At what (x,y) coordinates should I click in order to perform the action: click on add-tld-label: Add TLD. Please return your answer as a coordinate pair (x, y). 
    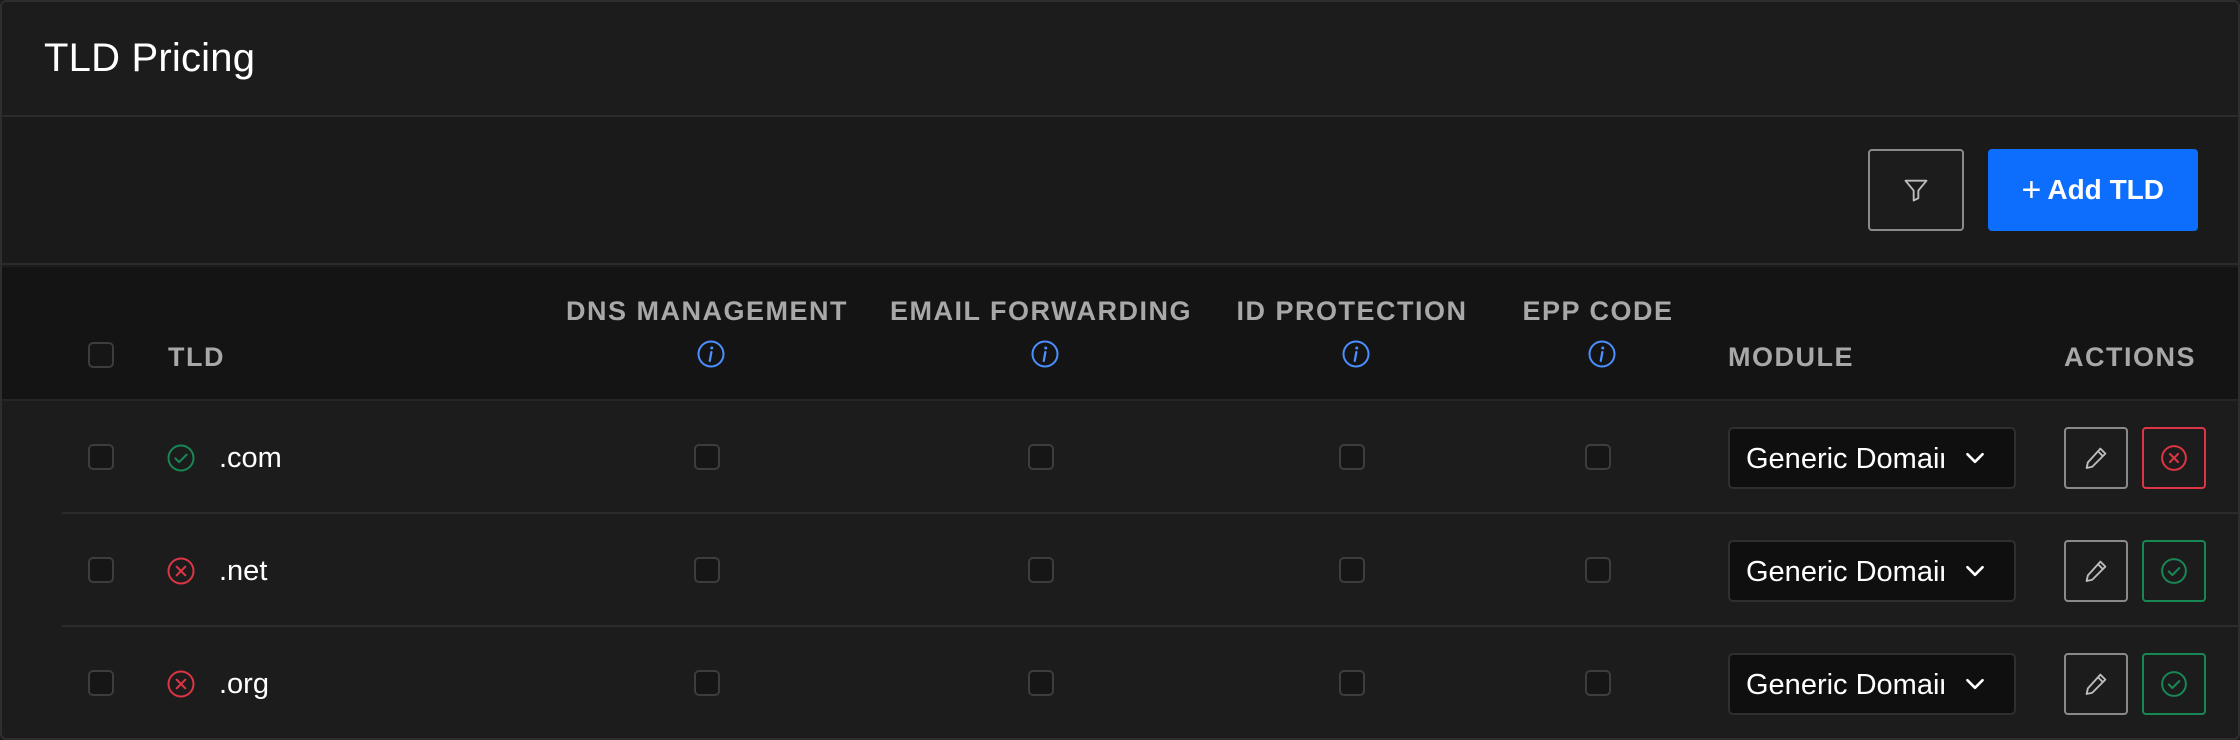
    Looking at the image, I should click on (2105, 189).